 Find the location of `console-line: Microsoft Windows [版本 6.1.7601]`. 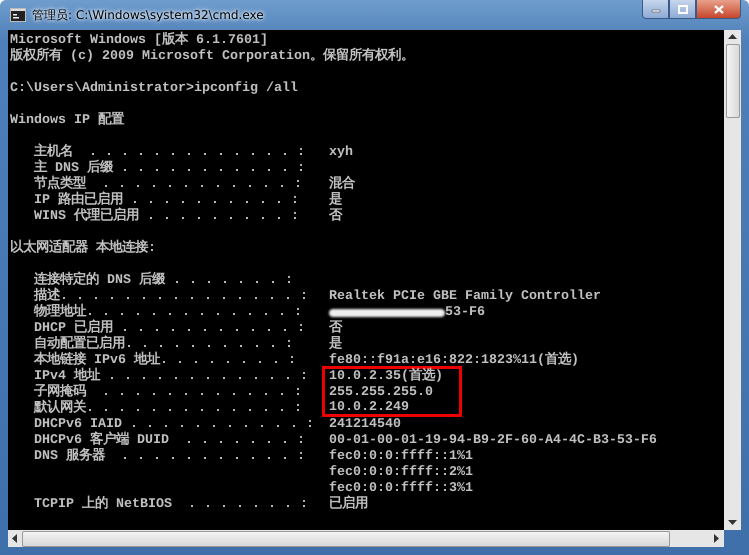

console-line: Microsoft Windows [版本 6.1.7601] is located at coordinates (139, 40).